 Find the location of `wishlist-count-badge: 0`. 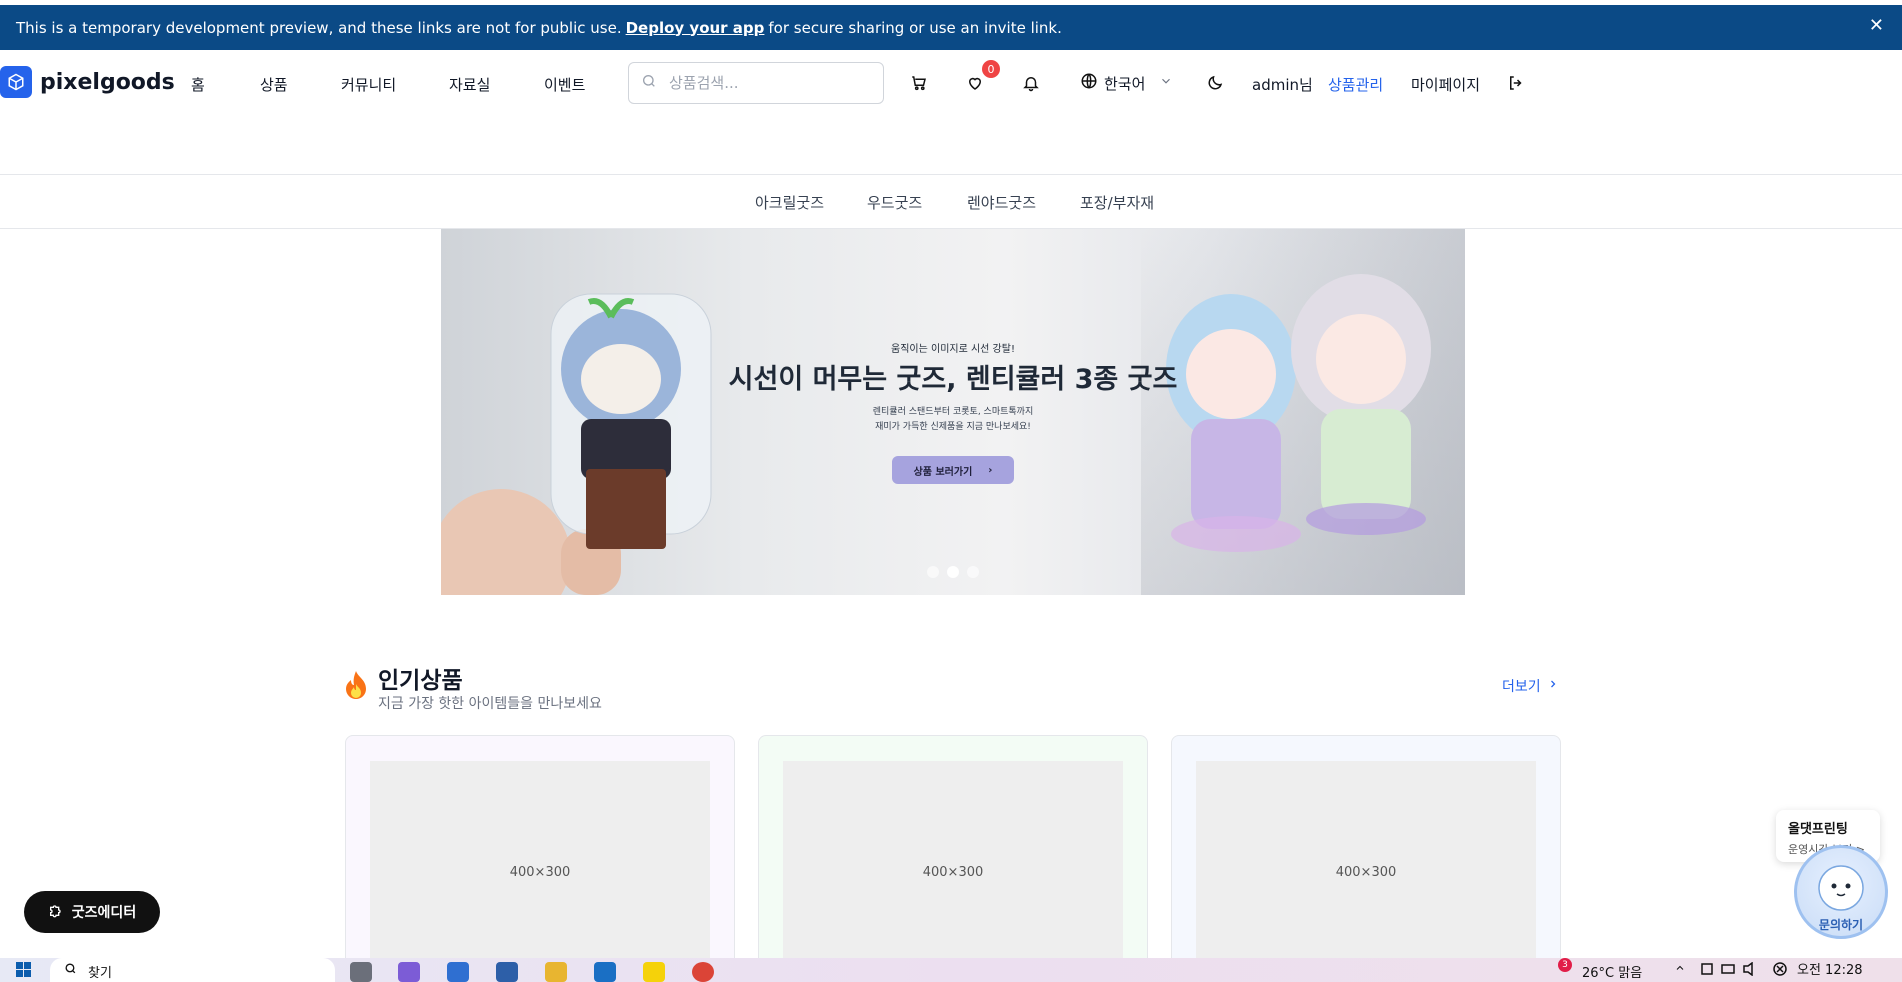

wishlist-count-badge: 0 is located at coordinates (991, 69).